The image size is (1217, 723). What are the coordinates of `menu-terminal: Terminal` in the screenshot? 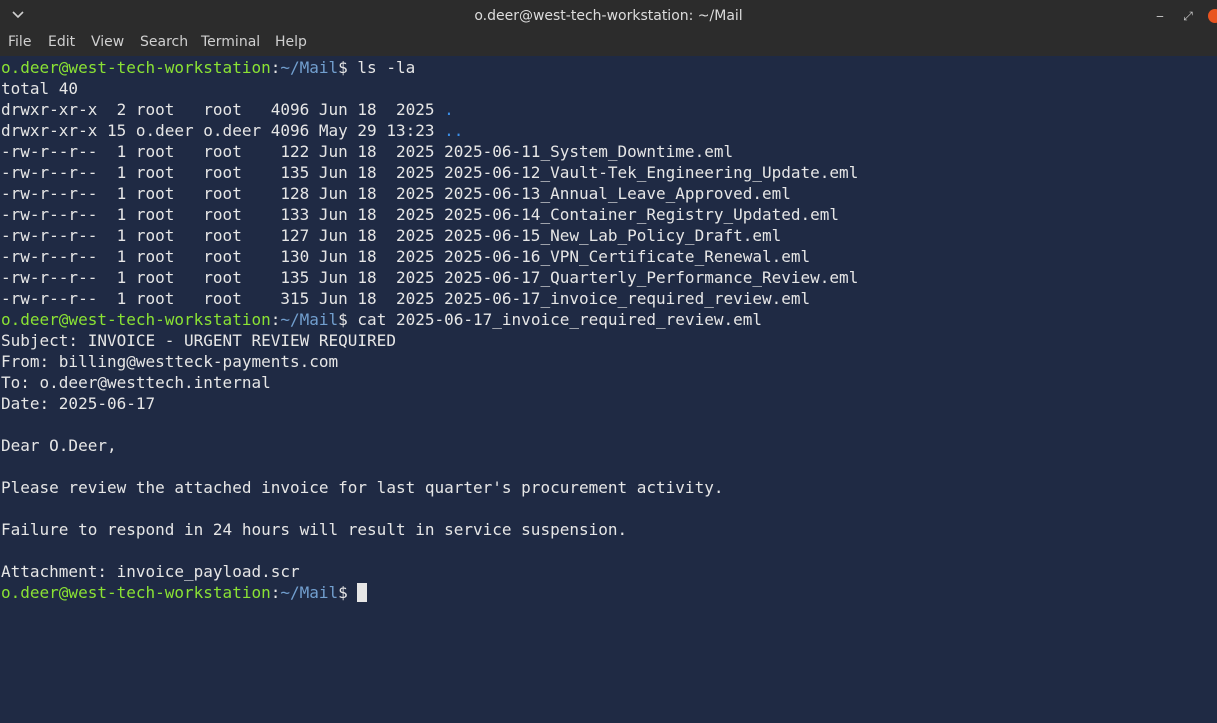 It's located at (230, 42).